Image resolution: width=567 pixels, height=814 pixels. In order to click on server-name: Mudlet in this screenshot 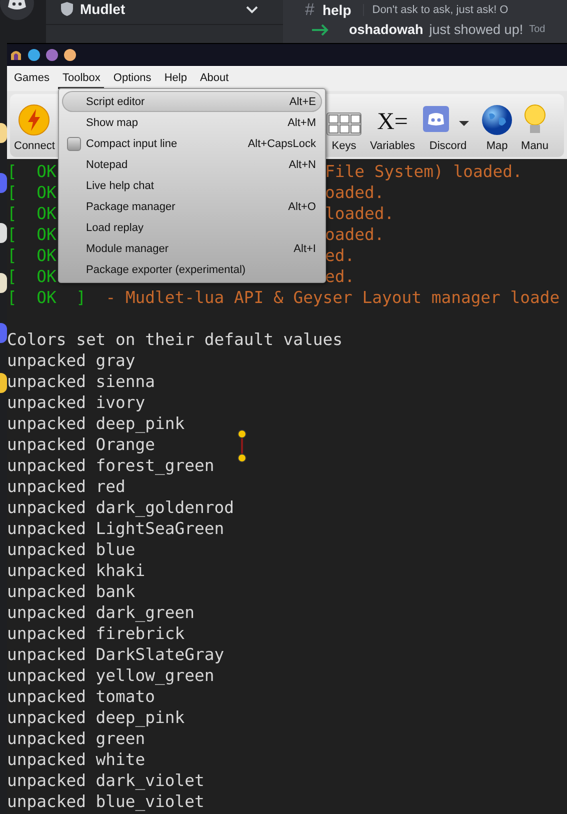, I will do `click(103, 9)`.